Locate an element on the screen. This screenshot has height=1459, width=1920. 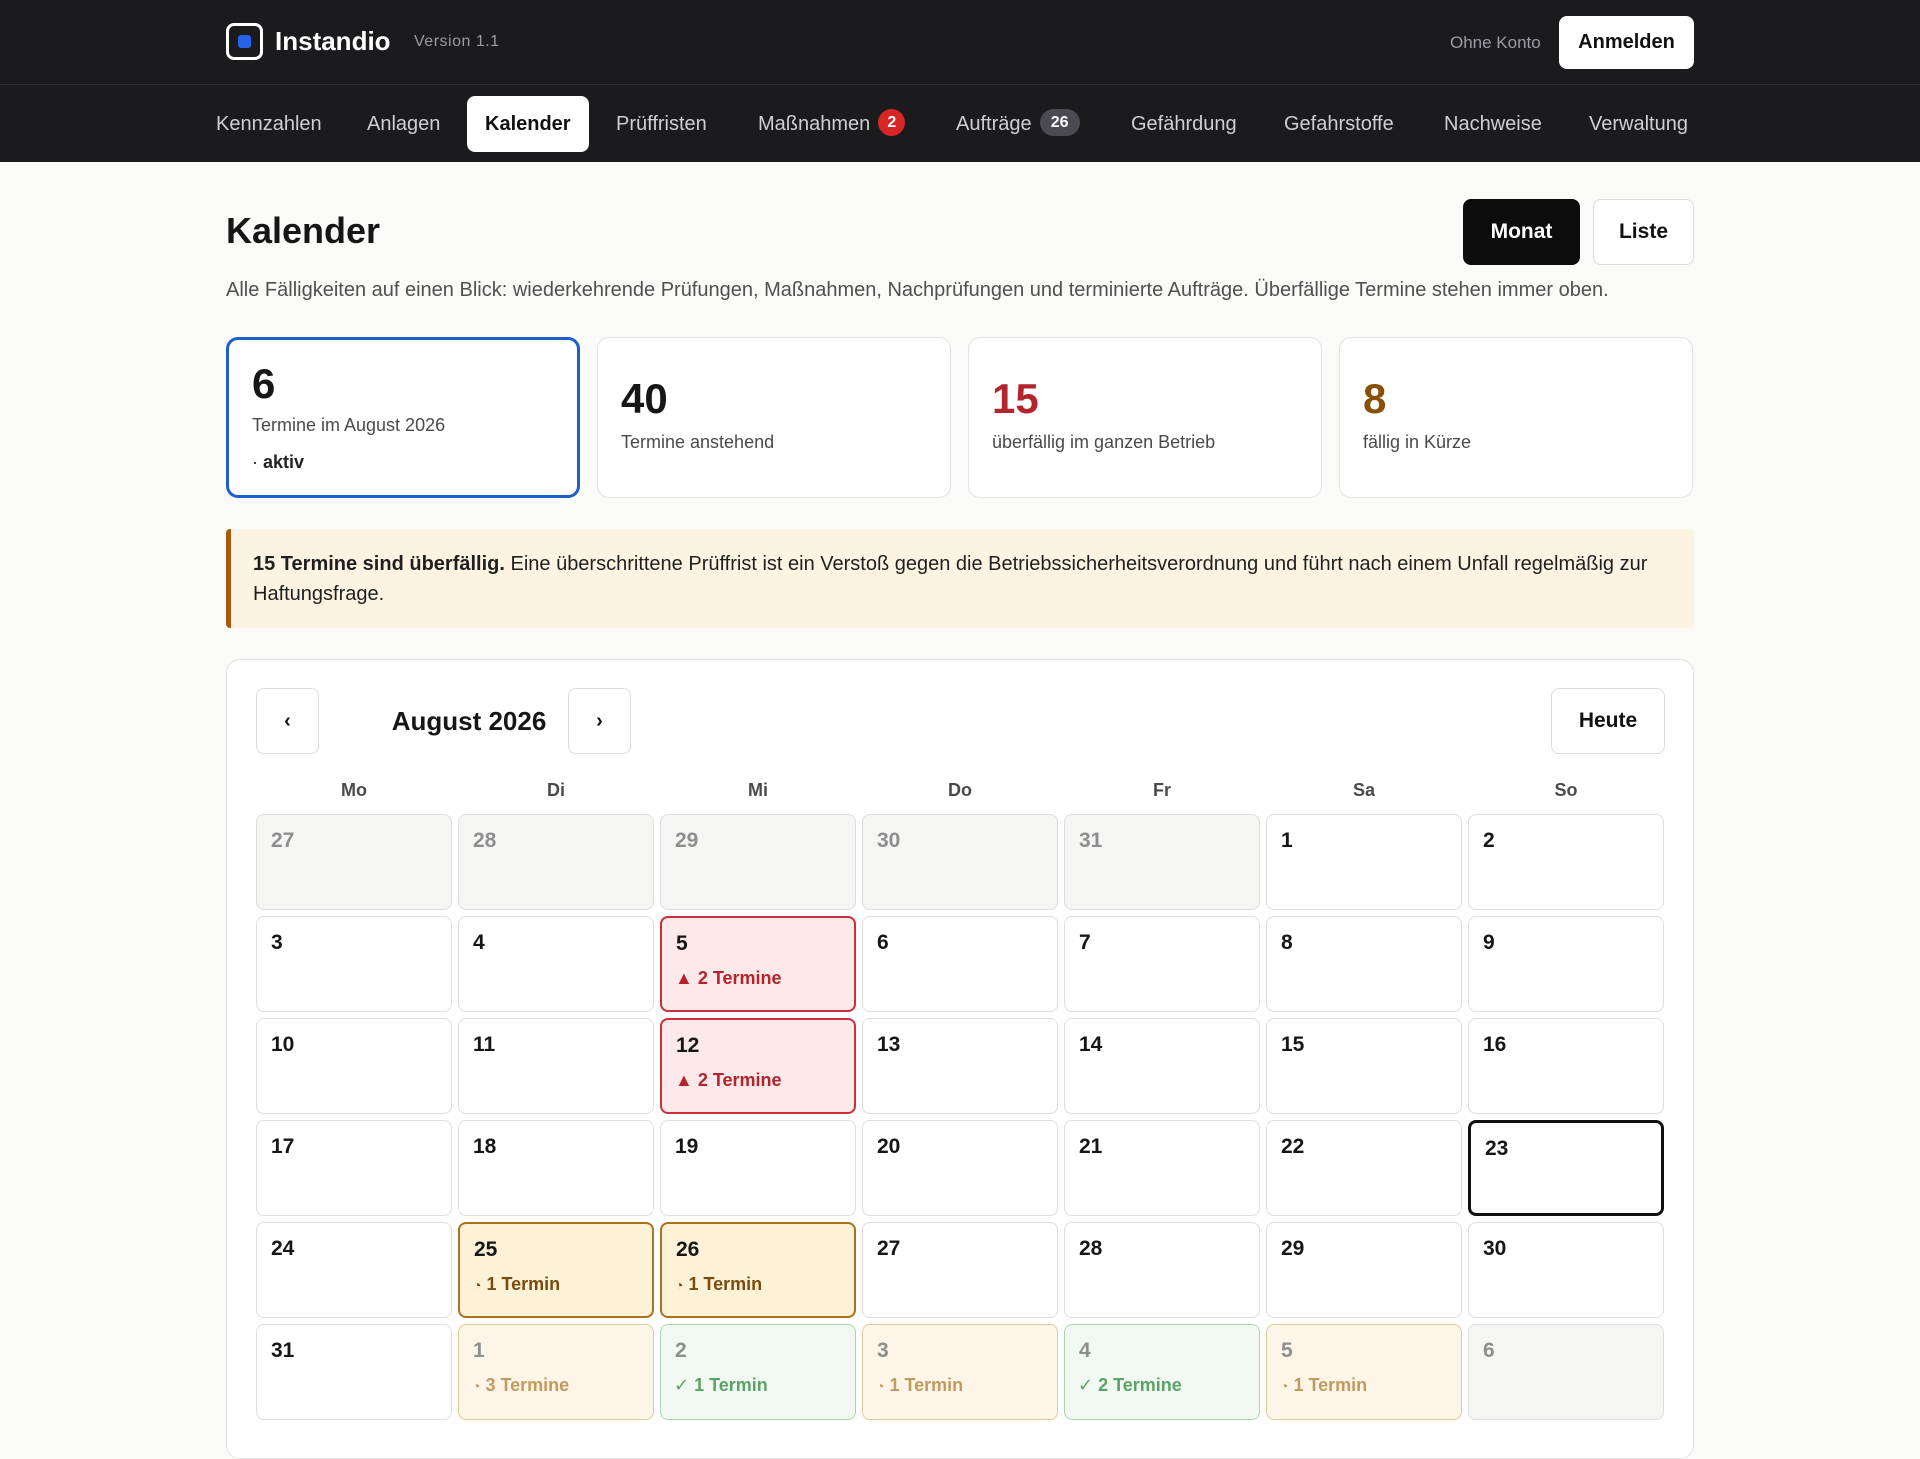
calendar-day: 4 is located at coordinates (556, 964).